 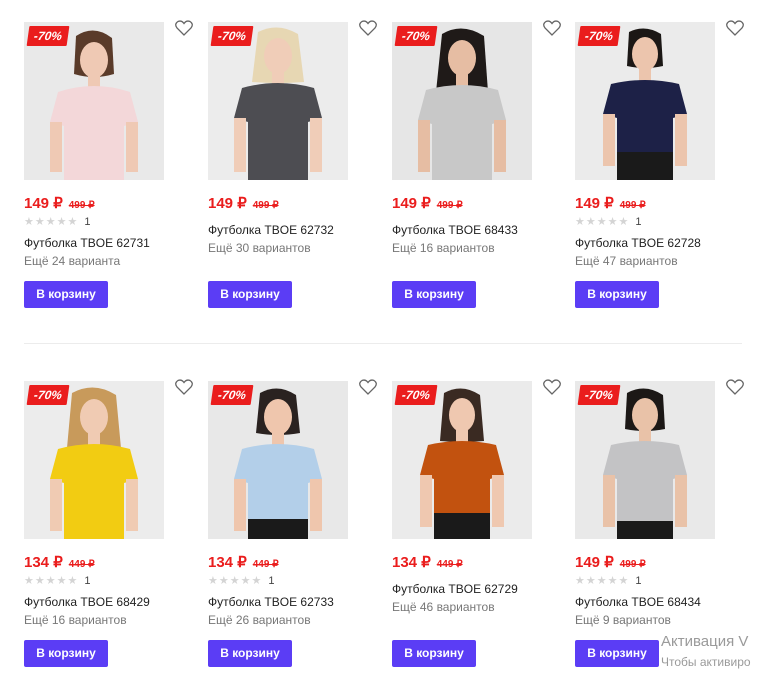 I want to click on variants-count: Ещё 47 вариантов, so click(x=626, y=261).